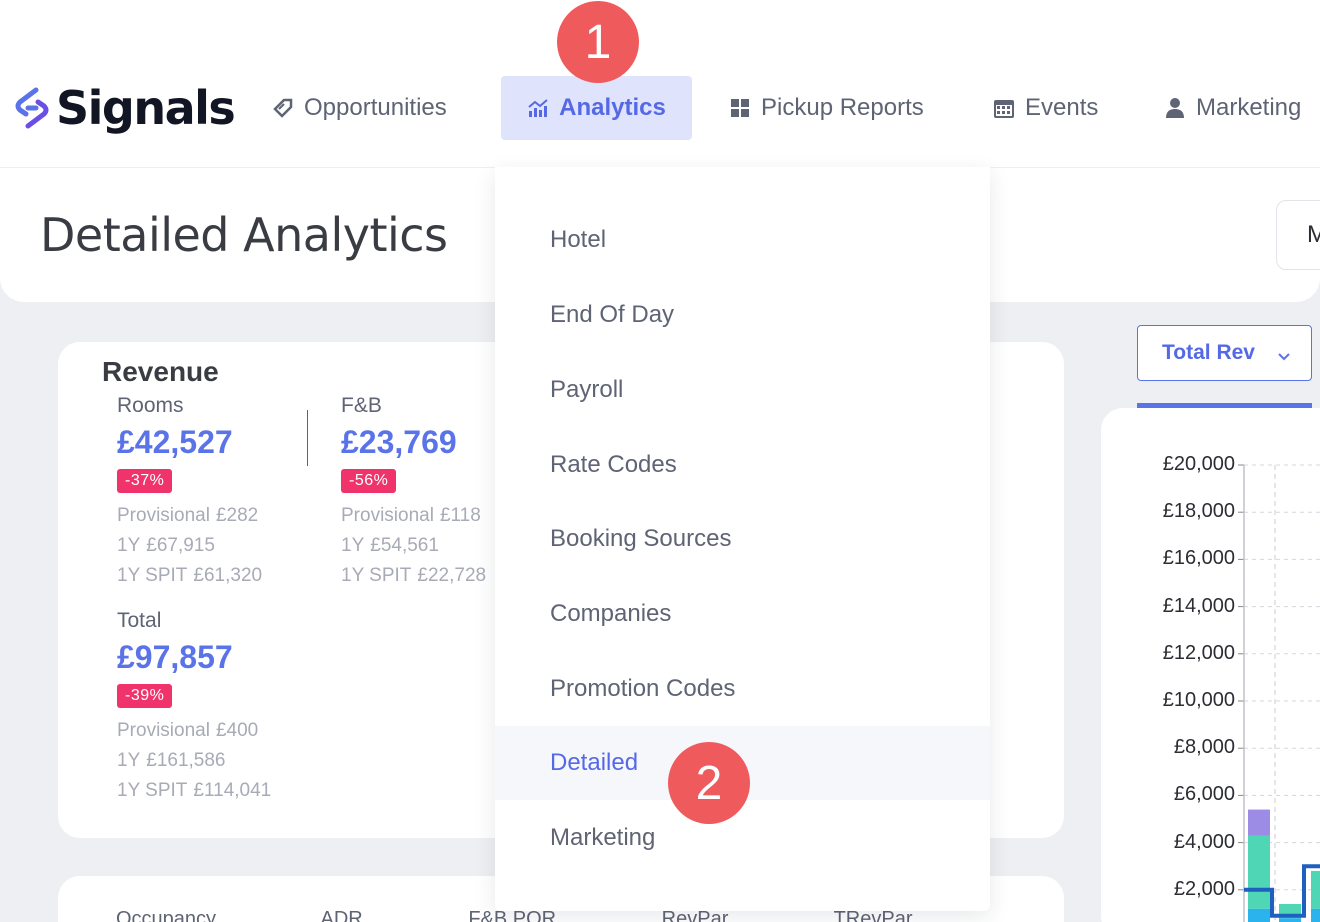  I want to click on brand-logo: Signals, so click(125, 108).